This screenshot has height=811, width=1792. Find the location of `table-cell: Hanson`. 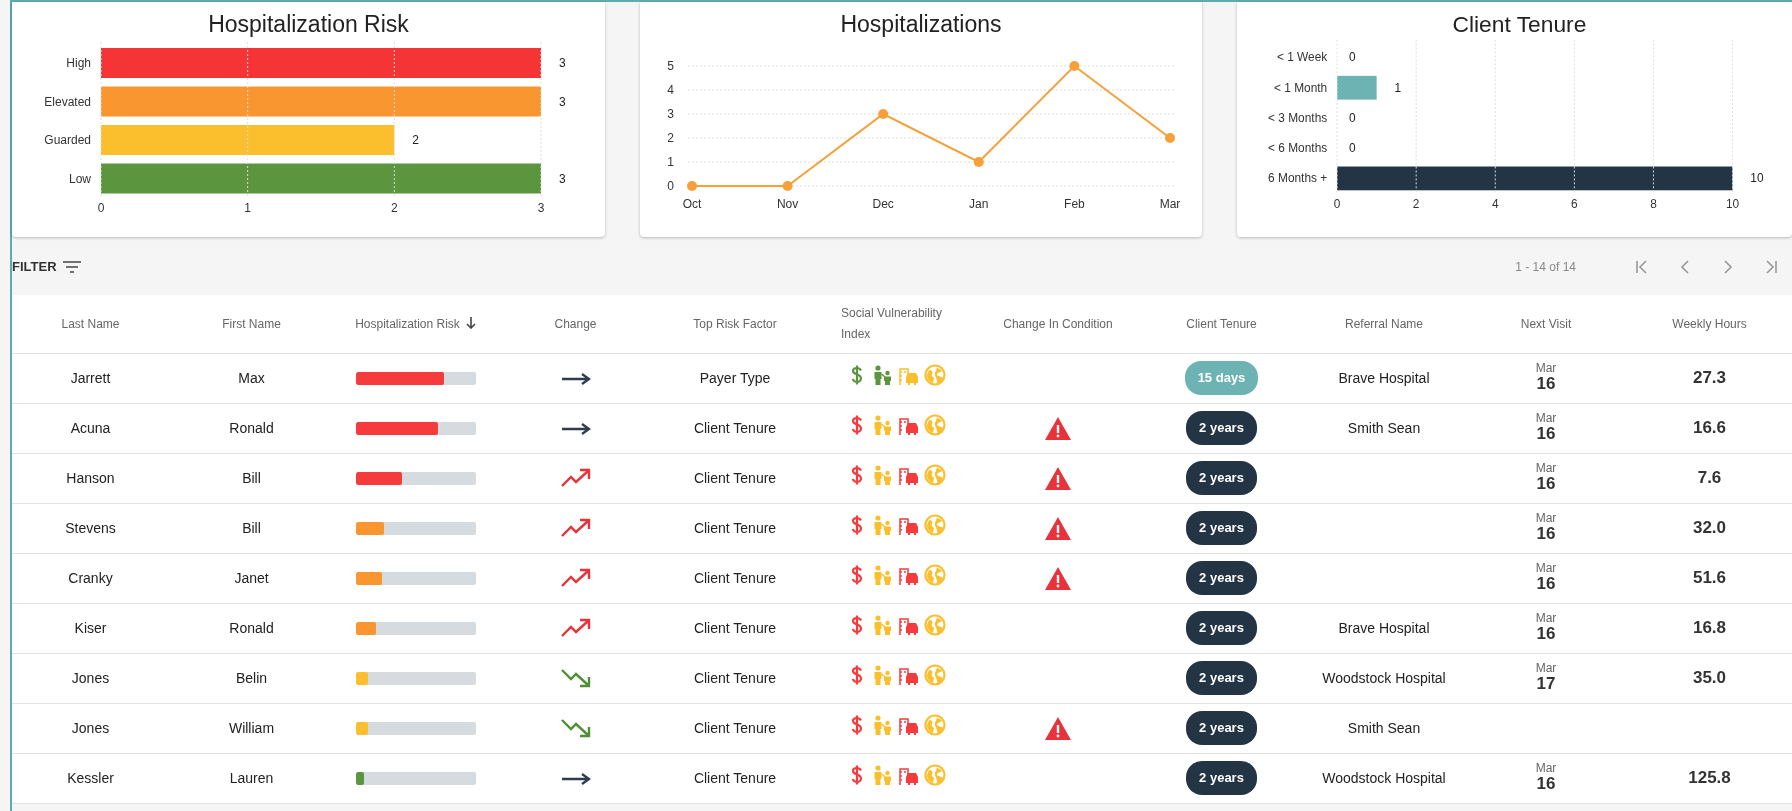

table-cell: Hanson is located at coordinates (90, 477).